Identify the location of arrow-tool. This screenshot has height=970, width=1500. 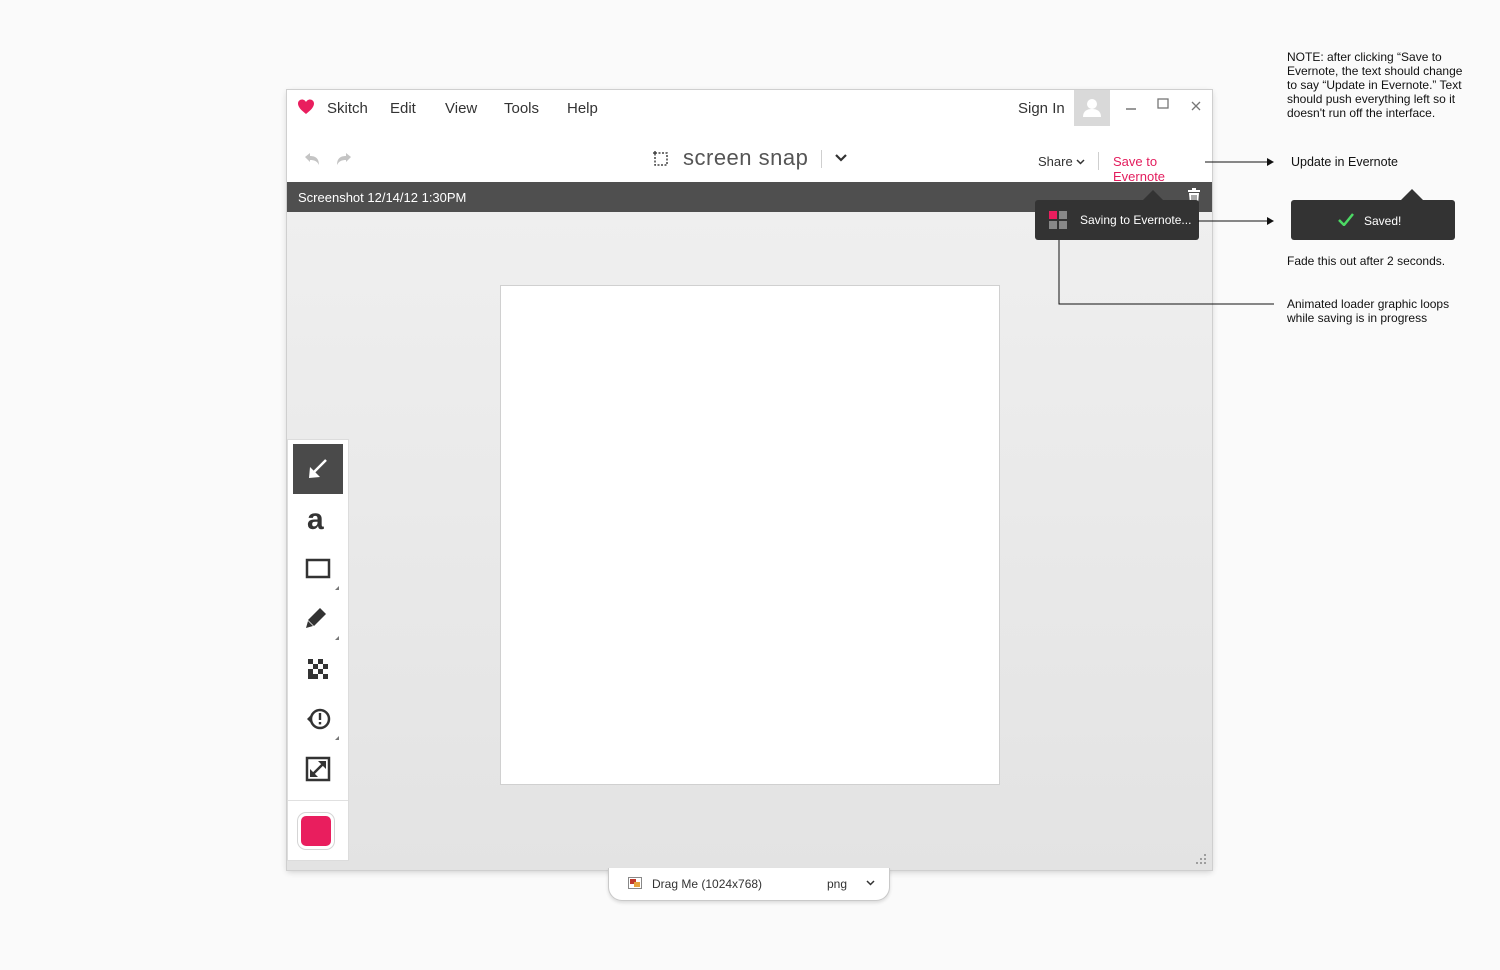
(318, 469).